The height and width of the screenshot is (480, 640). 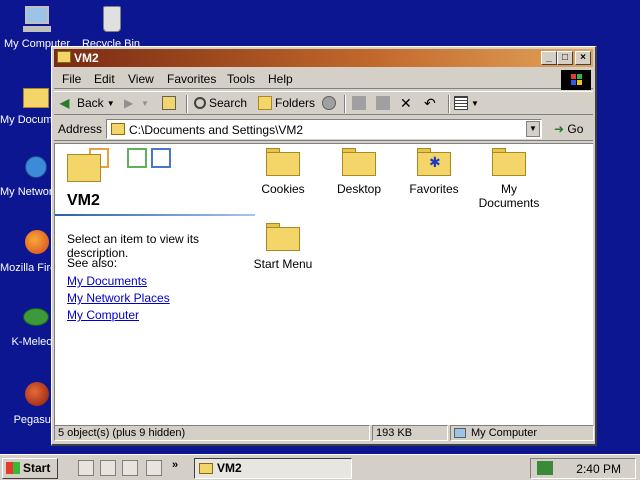 I want to click on start-label: Start, so click(x=37, y=468).